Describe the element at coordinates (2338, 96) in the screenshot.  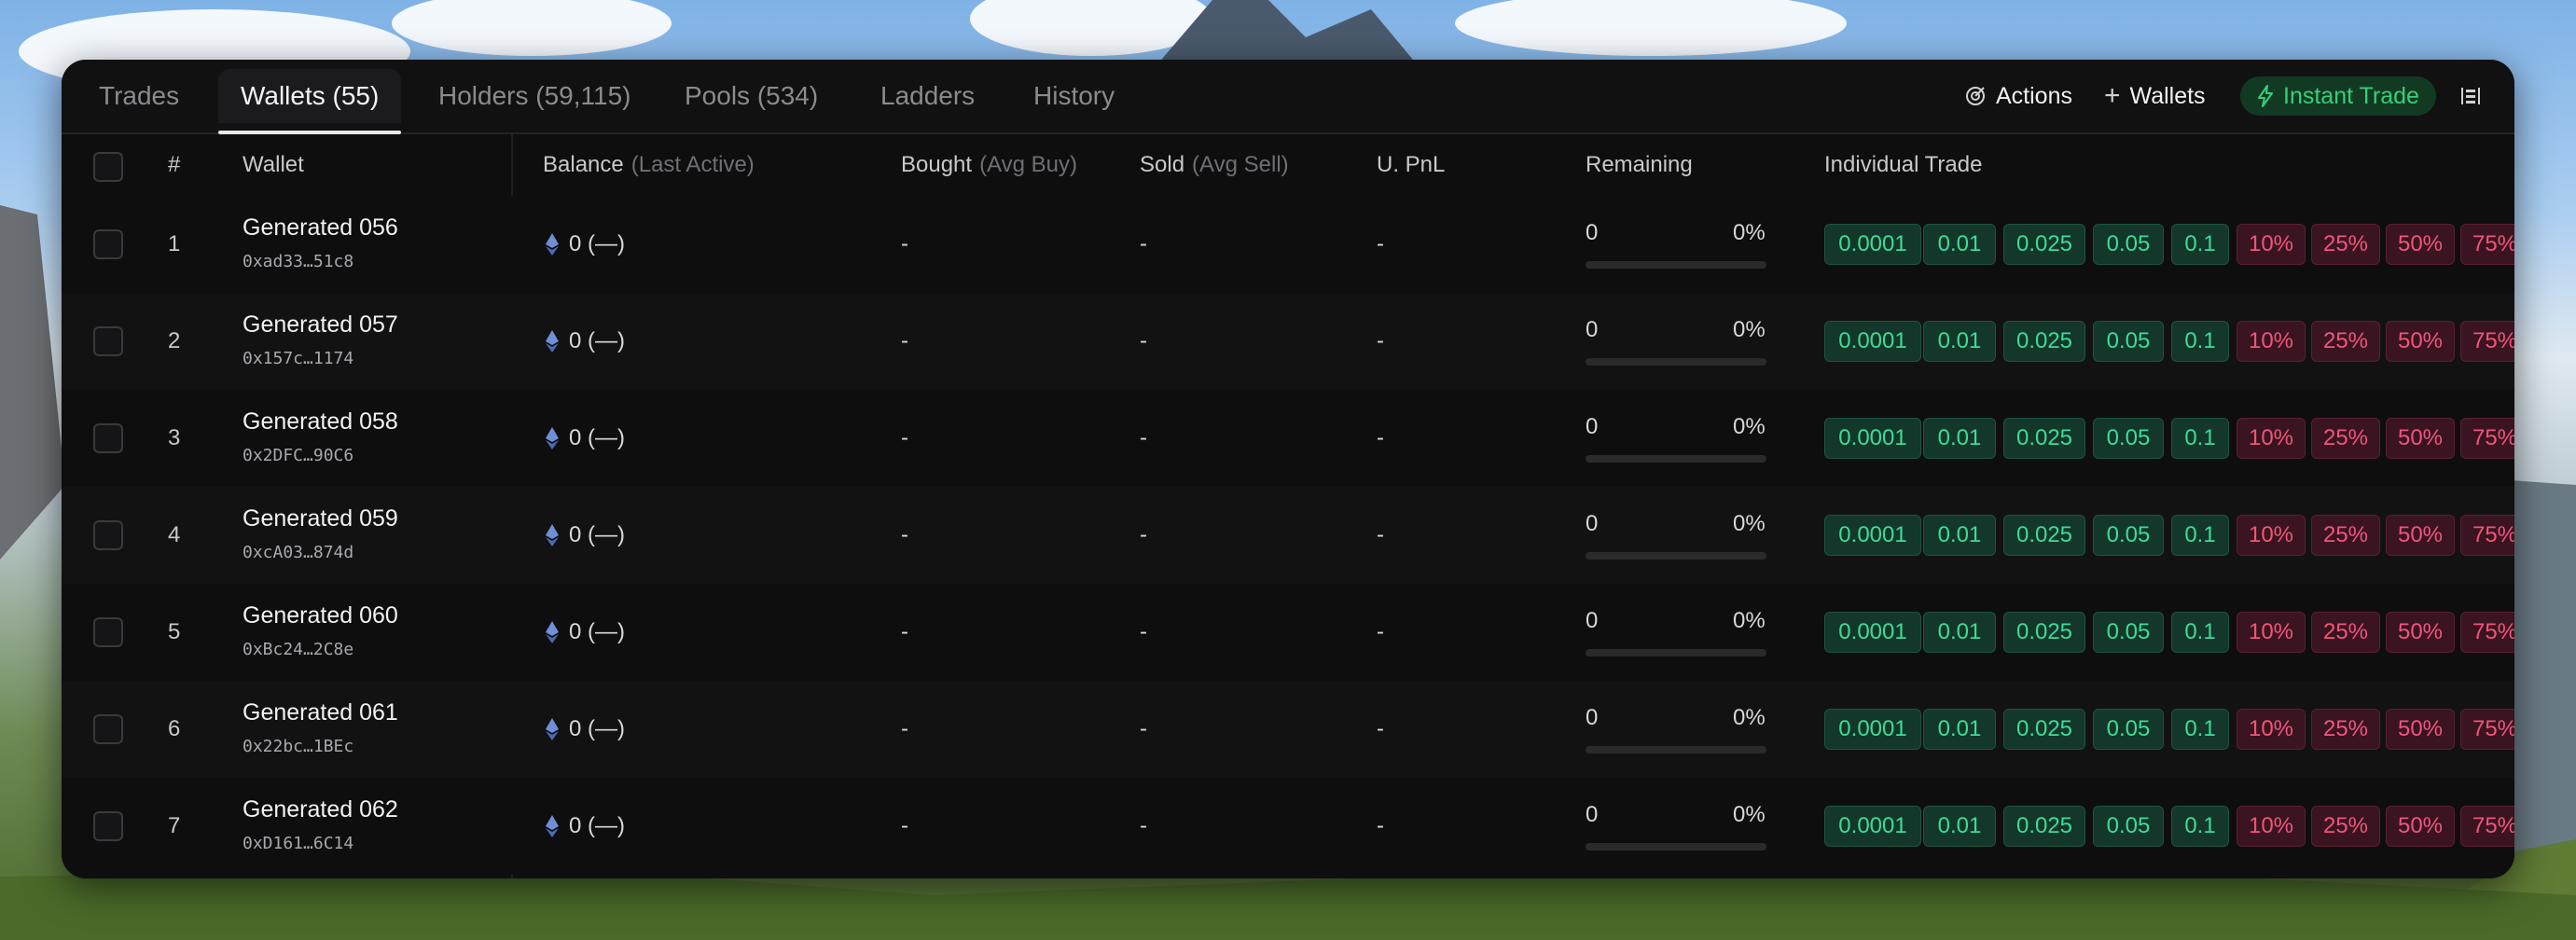
I see `instant-trade-button: Instant Trade` at that location.